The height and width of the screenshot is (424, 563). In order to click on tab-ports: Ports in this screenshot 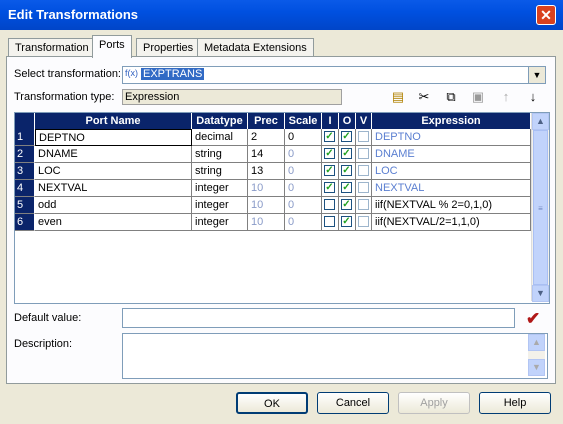, I will do `click(112, 46)`.